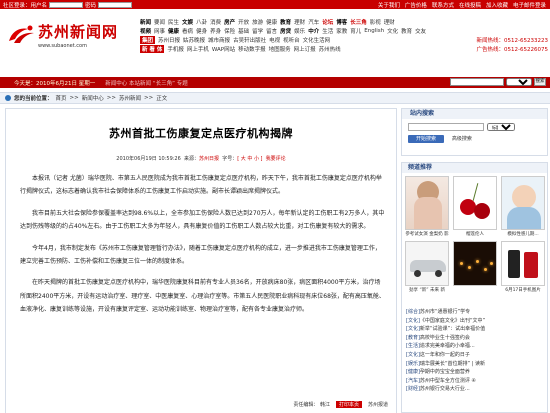 The width and height of the screenshot is (550, 413). Describe the element at coordinates (219, 40) in the screenshot. I see `nav-item: 城市商报` at that location.